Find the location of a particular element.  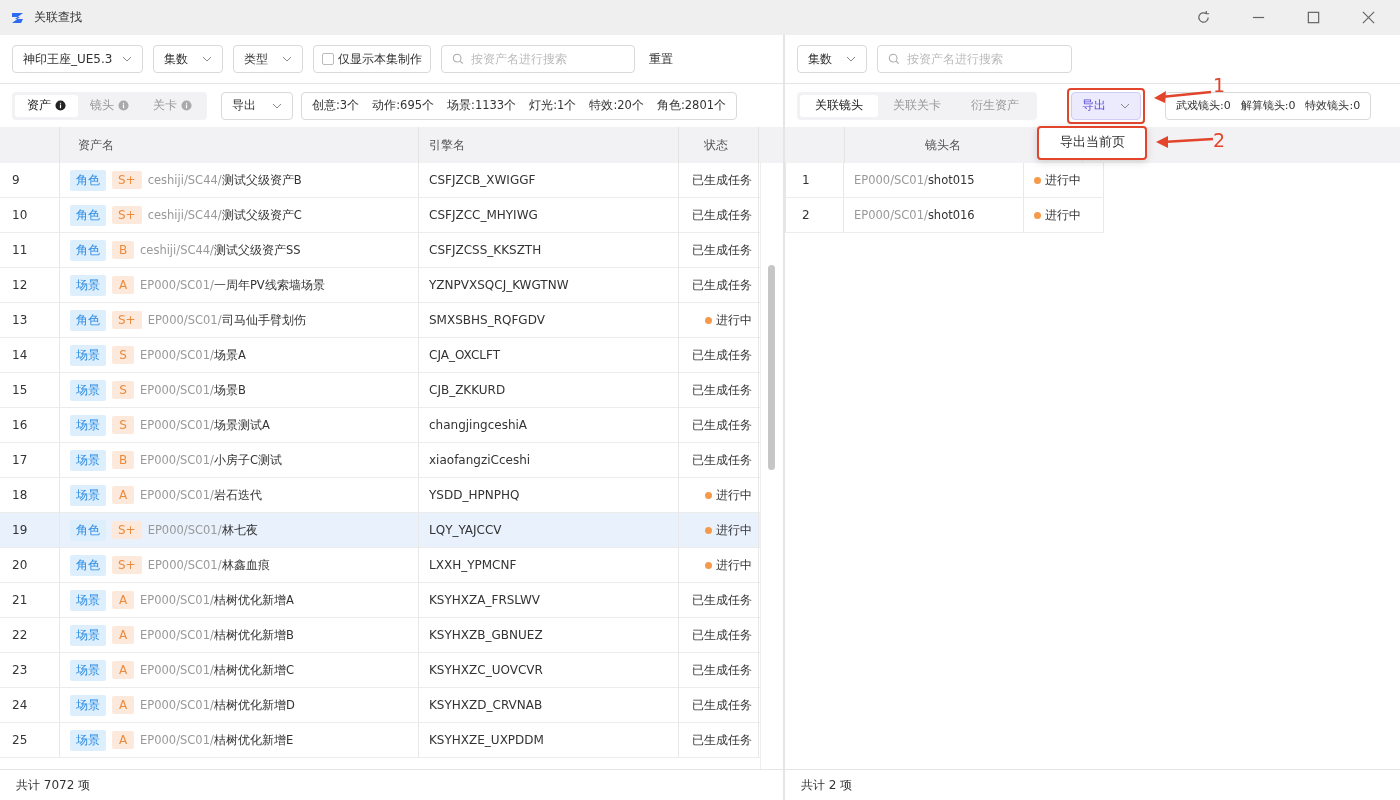

row-number: 12 is located at coordinates (20, 285).